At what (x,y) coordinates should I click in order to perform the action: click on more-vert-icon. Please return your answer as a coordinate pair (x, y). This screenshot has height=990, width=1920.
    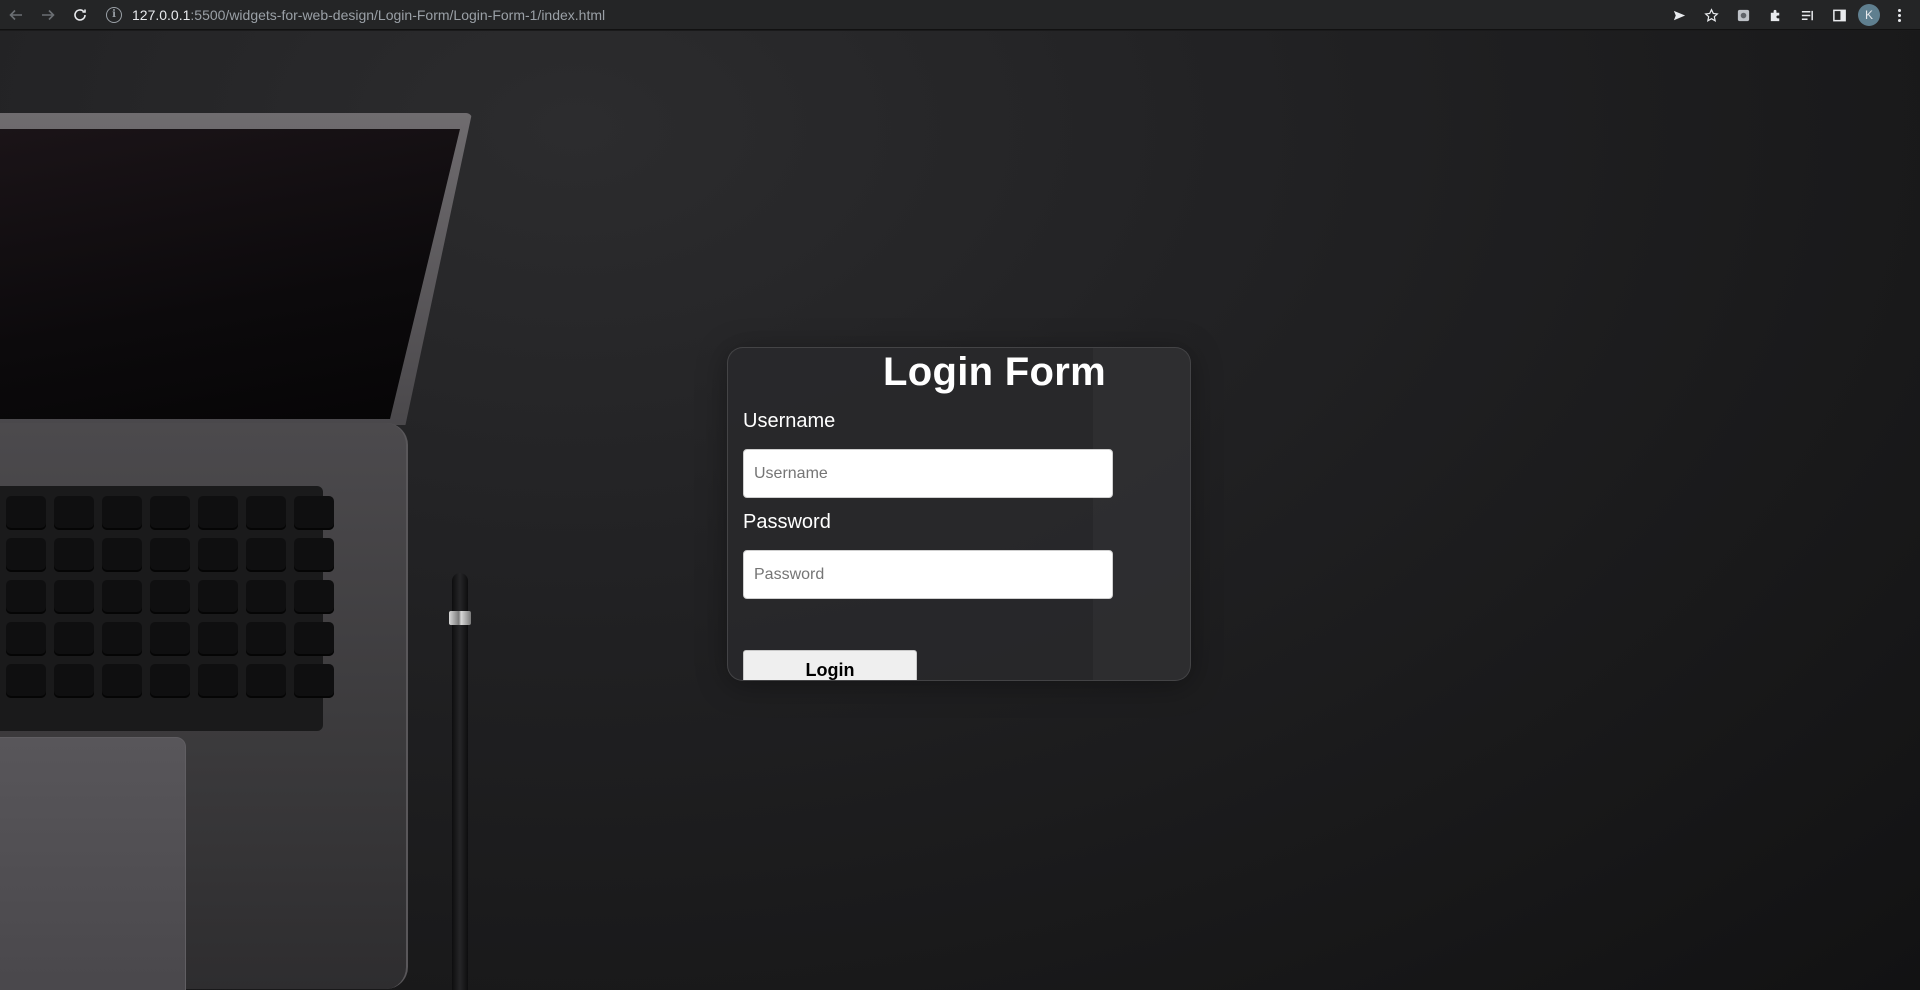
    Looking at the image, I should click on (1899, 15).